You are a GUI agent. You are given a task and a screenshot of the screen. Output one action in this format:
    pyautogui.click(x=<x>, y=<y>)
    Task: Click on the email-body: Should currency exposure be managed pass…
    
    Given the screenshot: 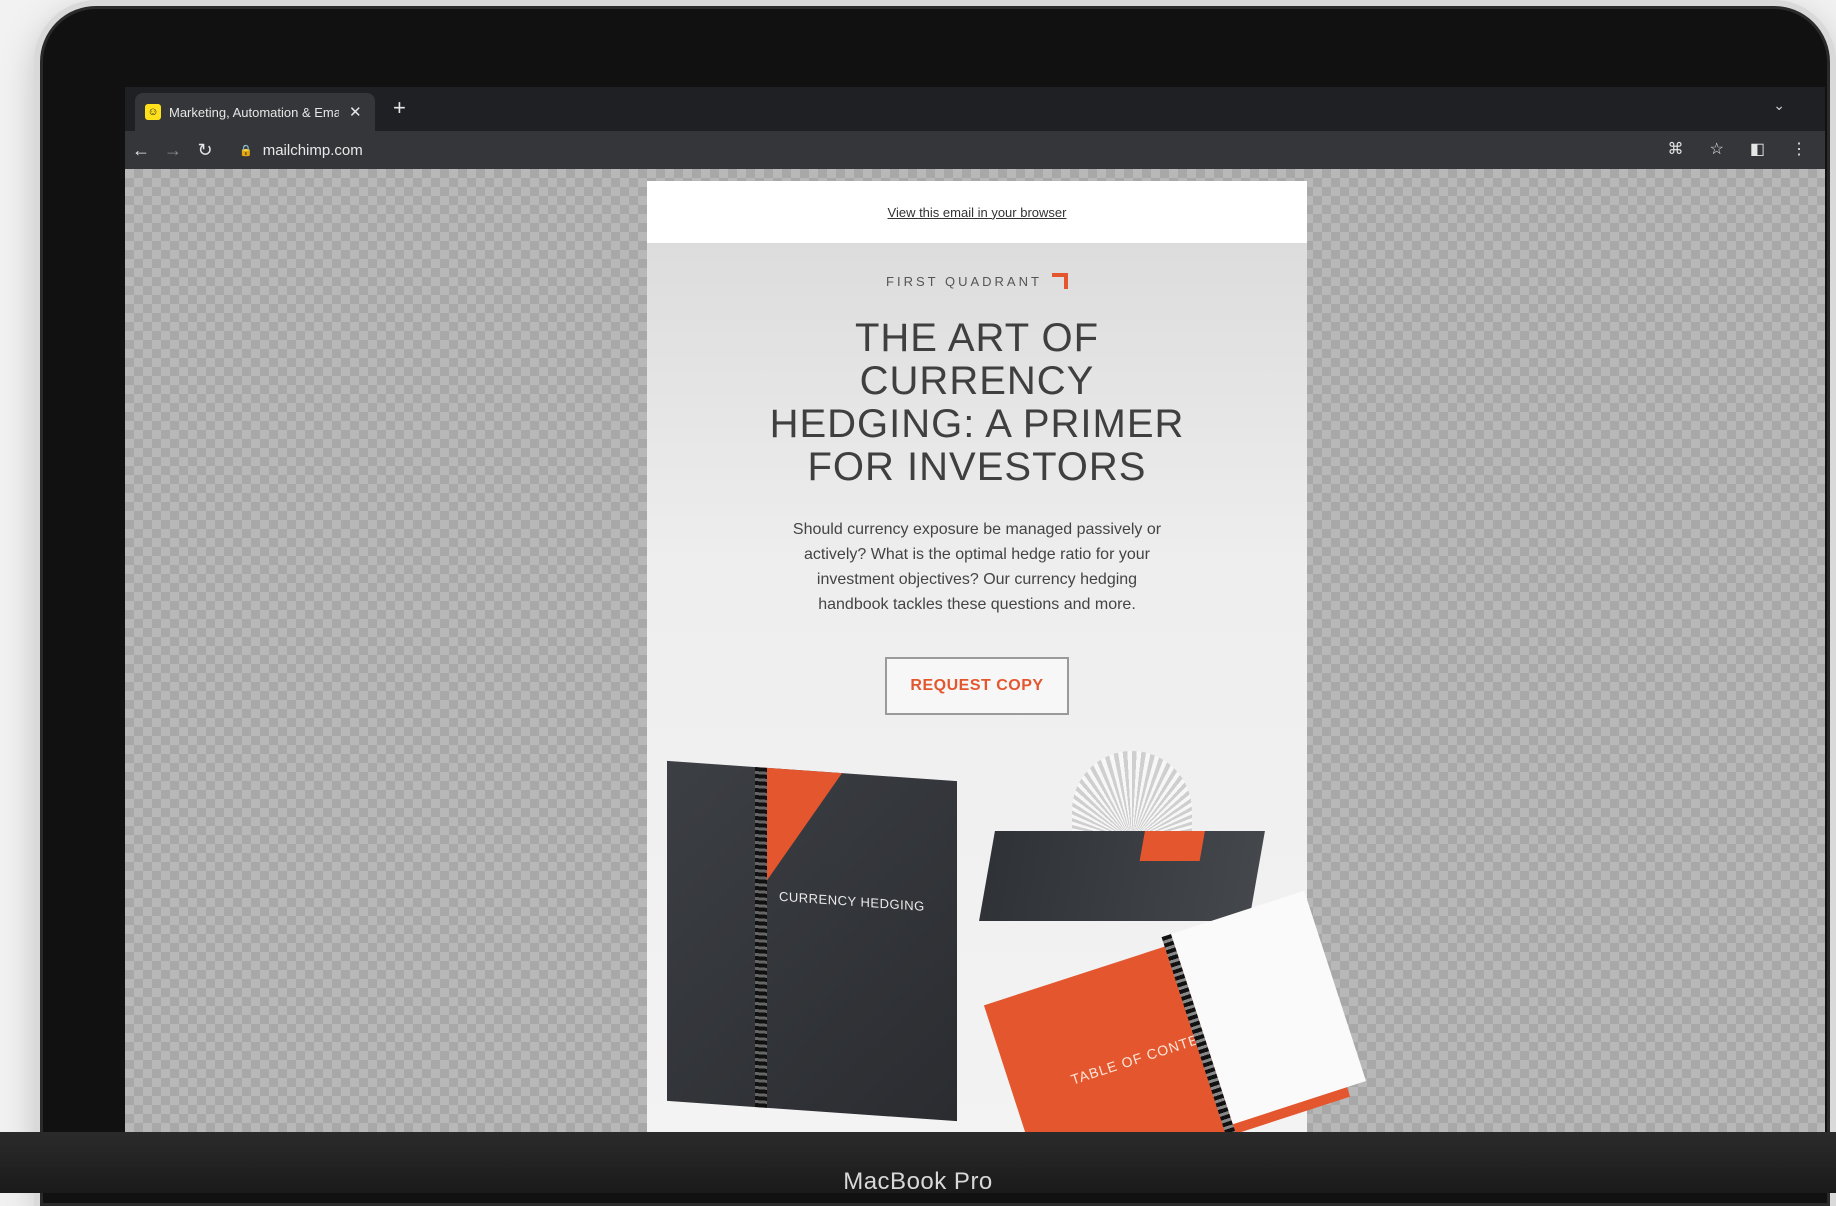 What is the action you would take?
    pyautogui.click(x=977, y=567)
    